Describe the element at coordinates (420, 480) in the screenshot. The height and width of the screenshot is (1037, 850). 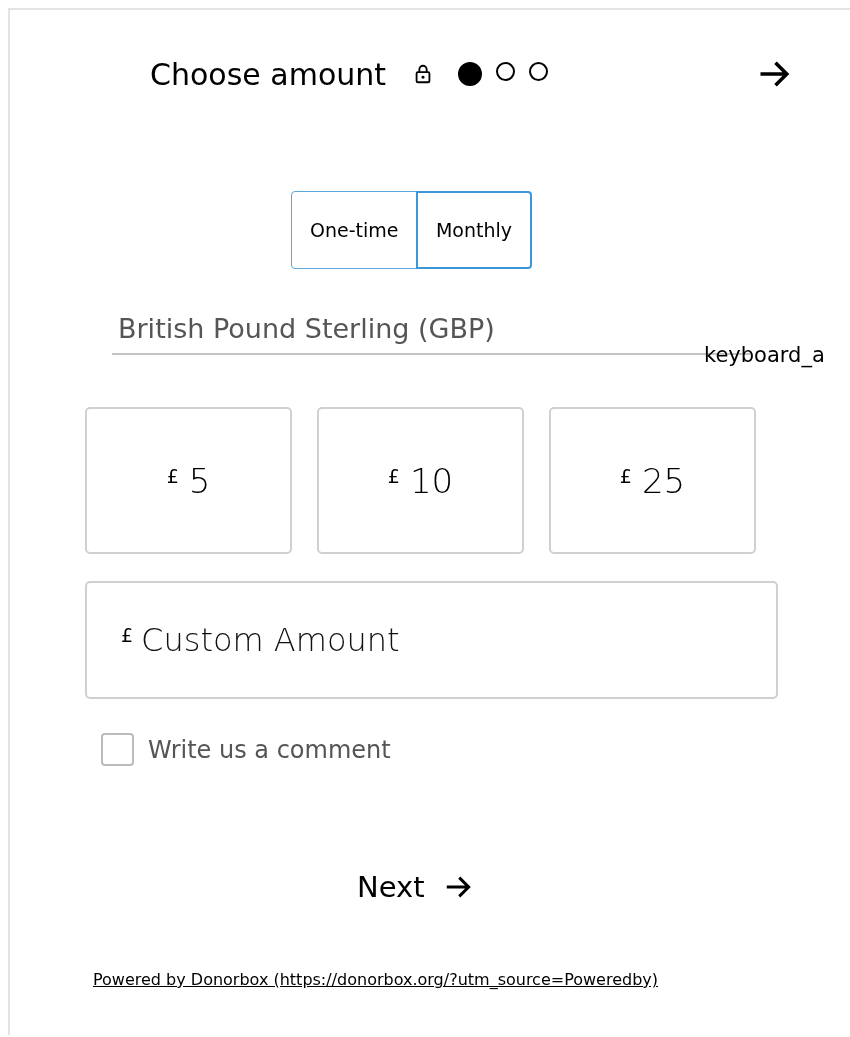
I see `amount-button: £ 10` at that location.